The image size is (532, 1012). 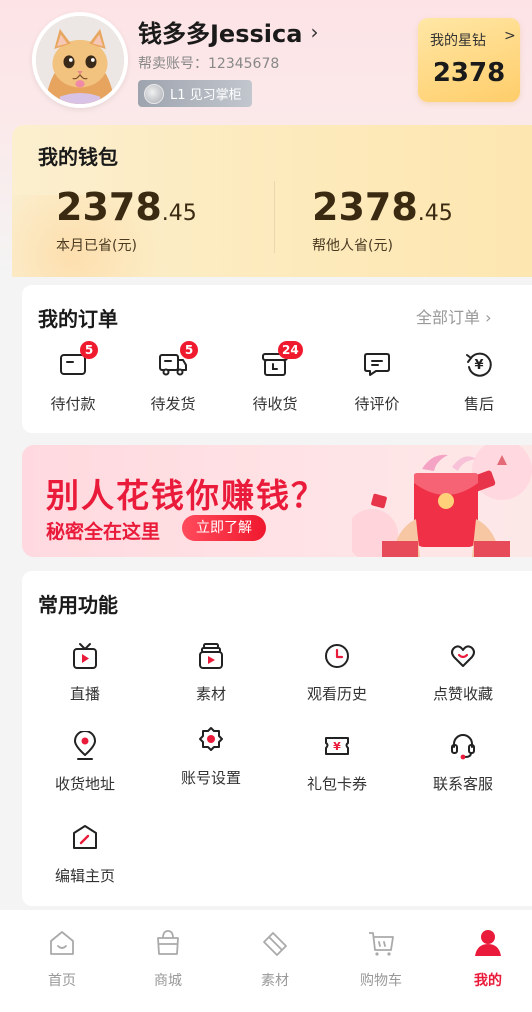 What do you see at coordinates (73, 380) in the screenshot?
I see `order-pending-payment: 5 待付款` at bounding box center [73, 380].